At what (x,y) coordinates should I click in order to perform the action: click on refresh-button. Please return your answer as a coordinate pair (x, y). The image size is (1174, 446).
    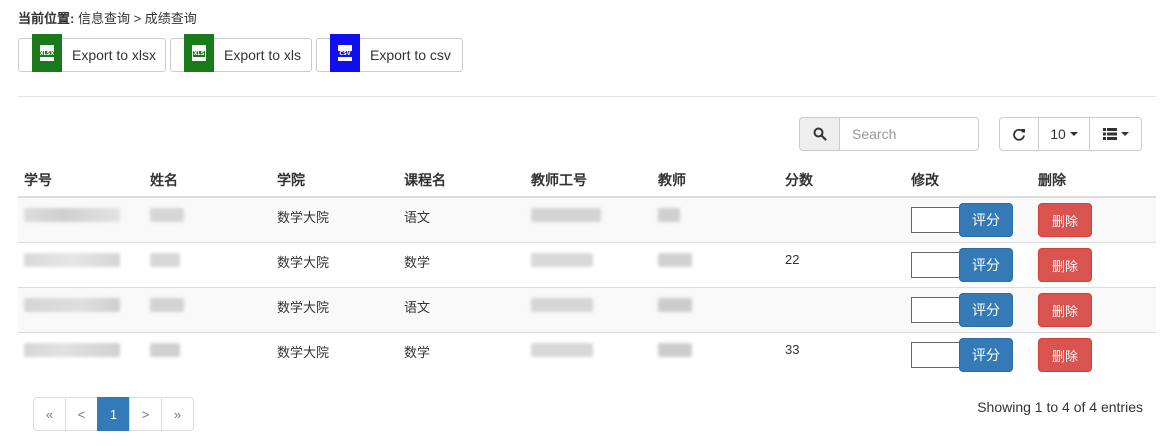
    Looking at the image, I should click on (1019, 134).